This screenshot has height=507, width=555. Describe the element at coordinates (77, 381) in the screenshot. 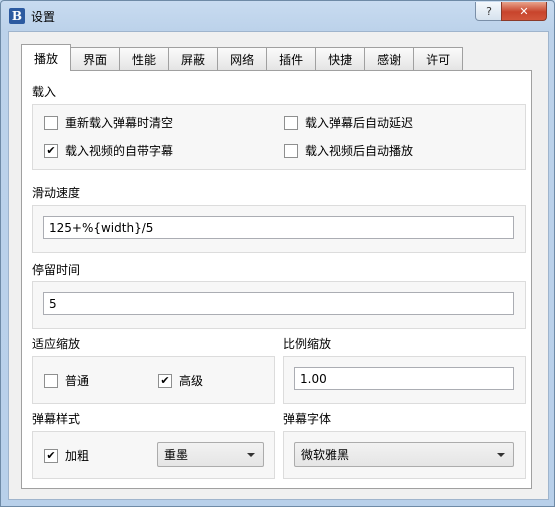

I see `checkbox-label: 普通` at that location.